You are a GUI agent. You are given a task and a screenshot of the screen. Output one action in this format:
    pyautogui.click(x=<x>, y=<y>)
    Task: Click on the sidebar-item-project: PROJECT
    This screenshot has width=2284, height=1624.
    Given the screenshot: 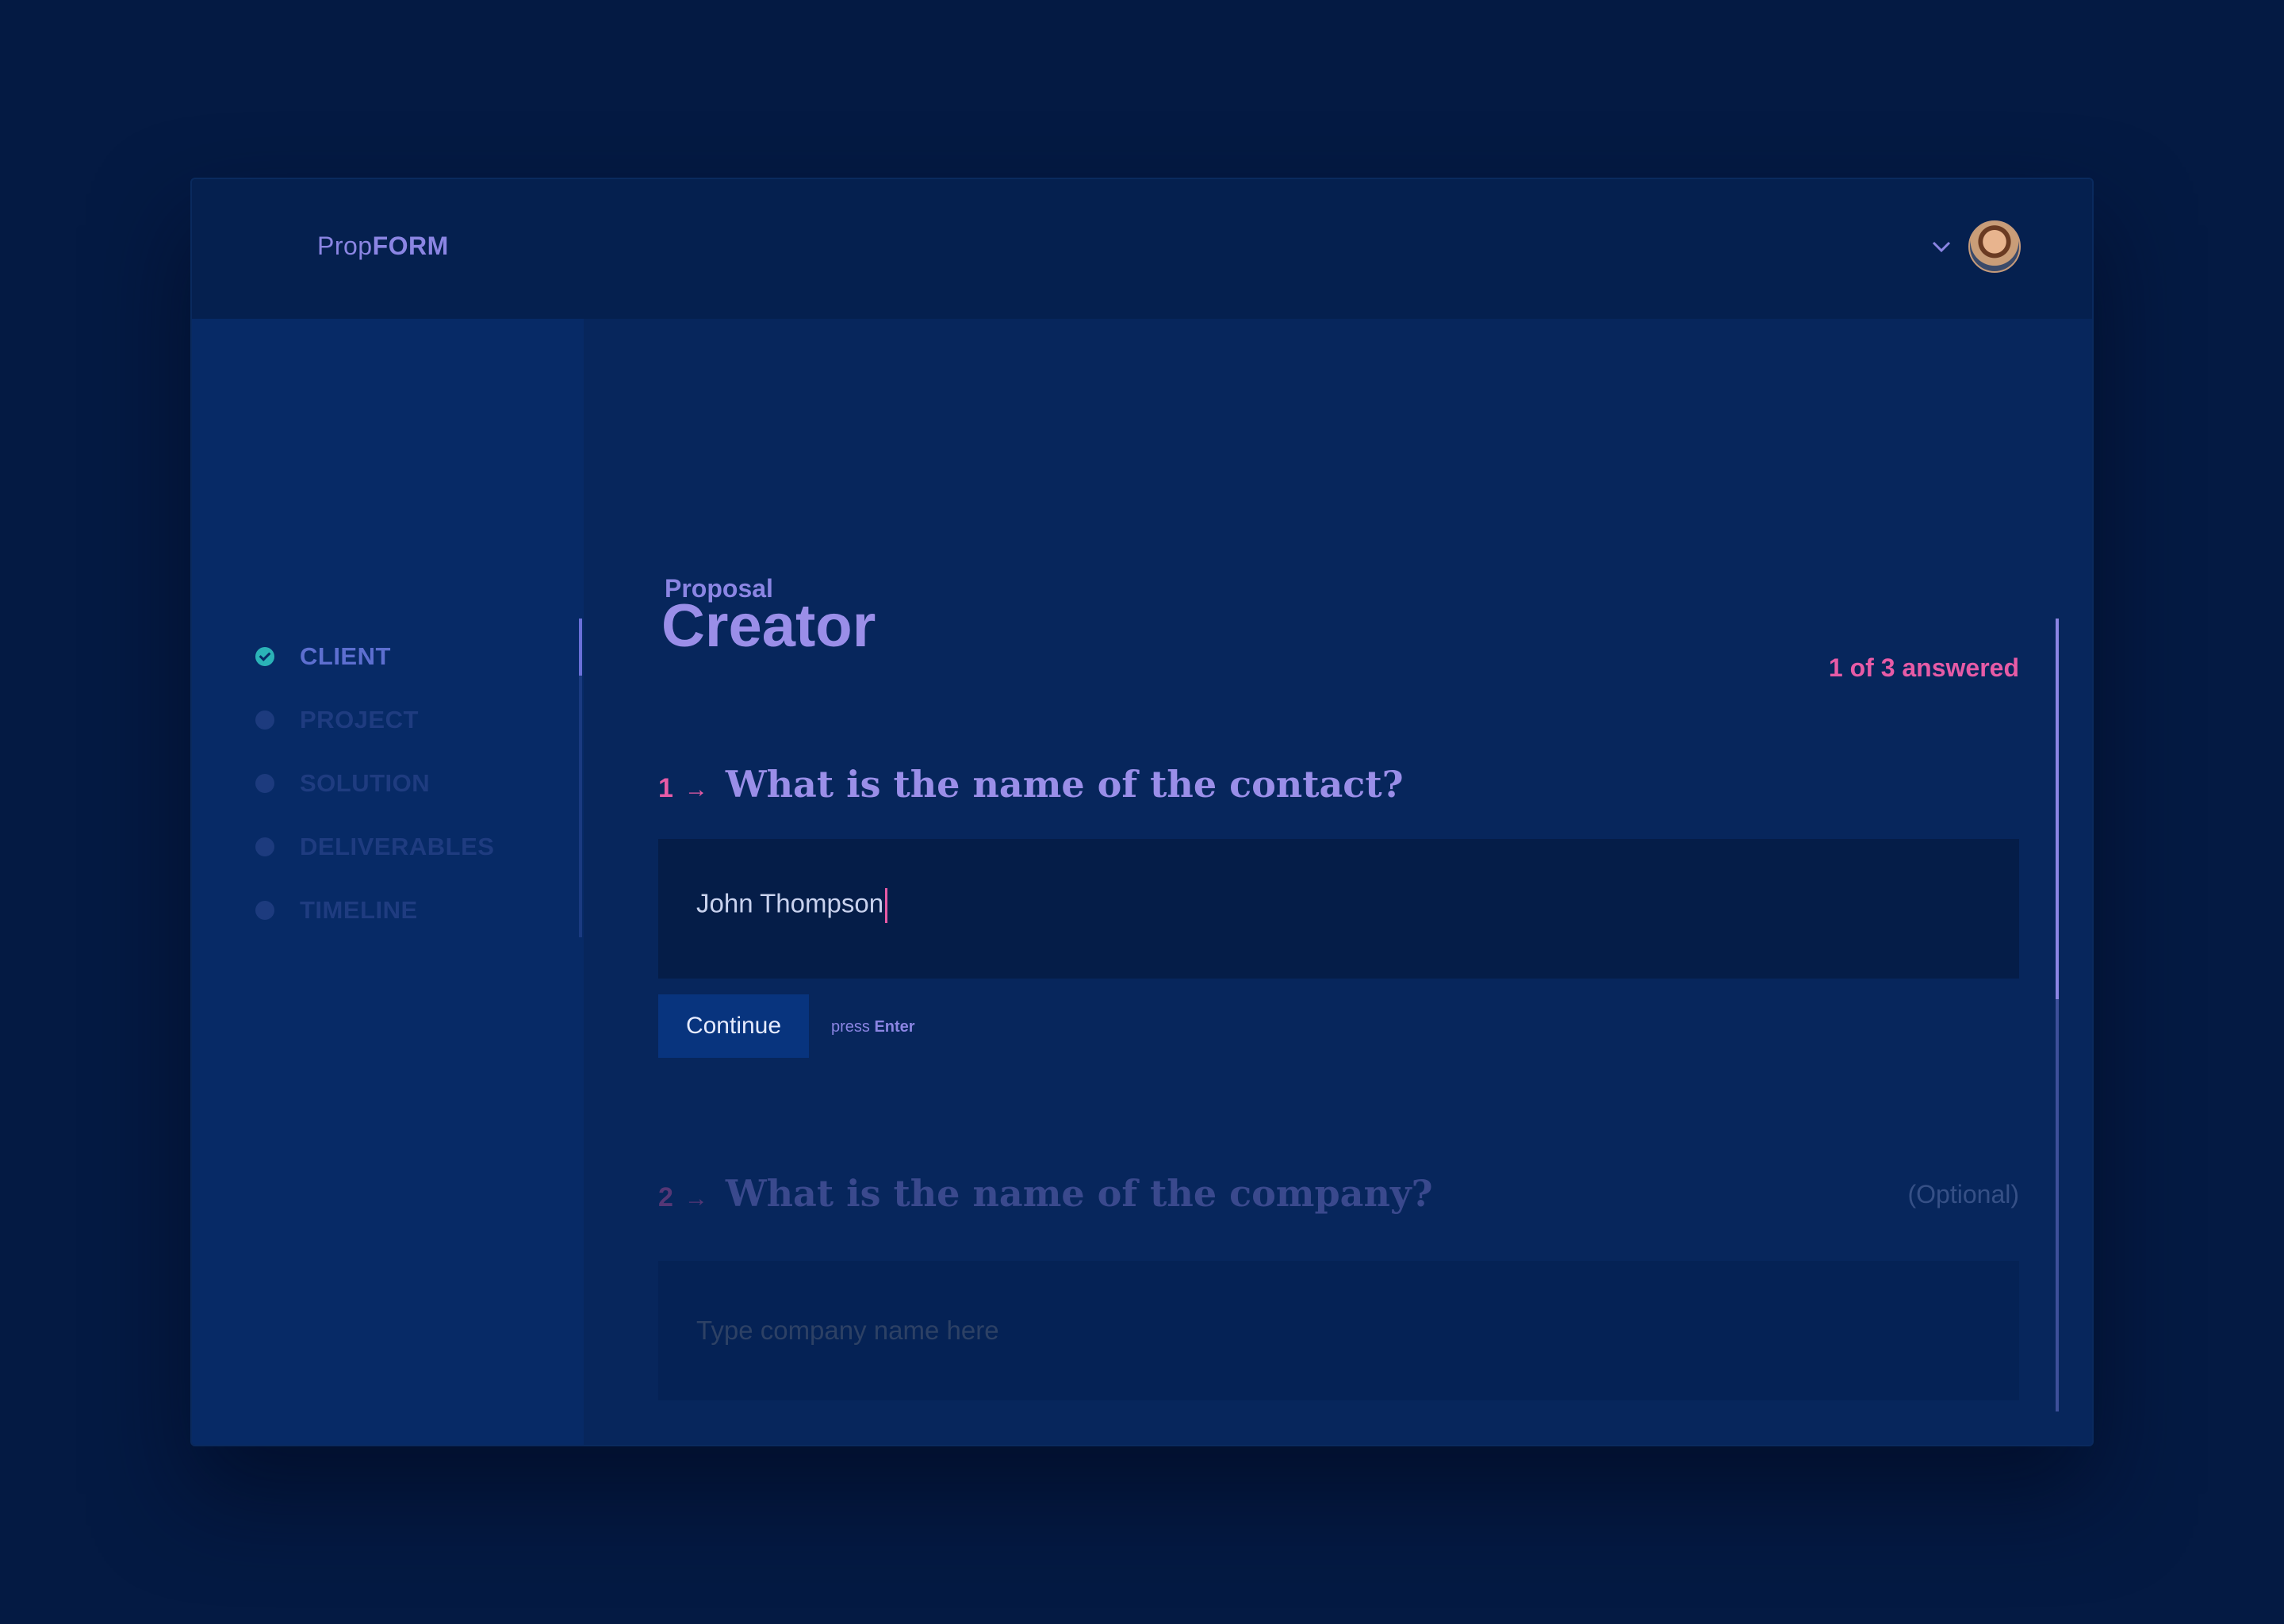 What is the action you would take?
    pyautogui.click(x=374, y=720)
    